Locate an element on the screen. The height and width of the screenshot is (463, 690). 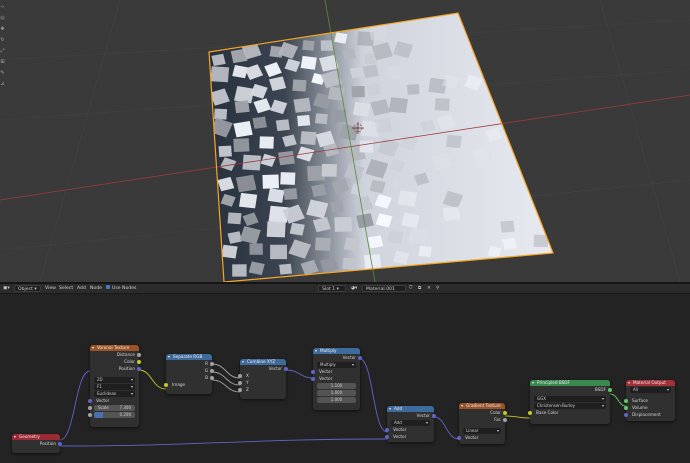
scale-socket is located at coordinates (90, 407).